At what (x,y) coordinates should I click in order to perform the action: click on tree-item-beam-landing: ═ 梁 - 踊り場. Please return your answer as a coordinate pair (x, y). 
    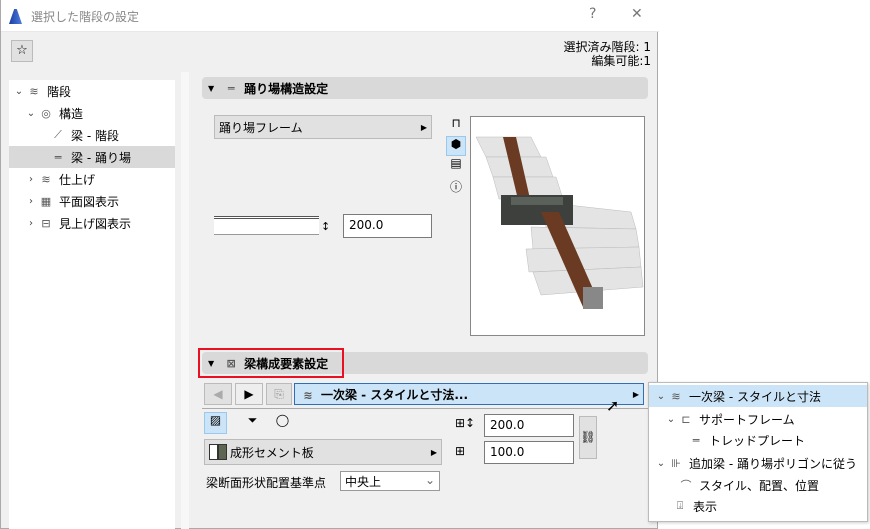
    Looking at the image, I should click on (92, 157).